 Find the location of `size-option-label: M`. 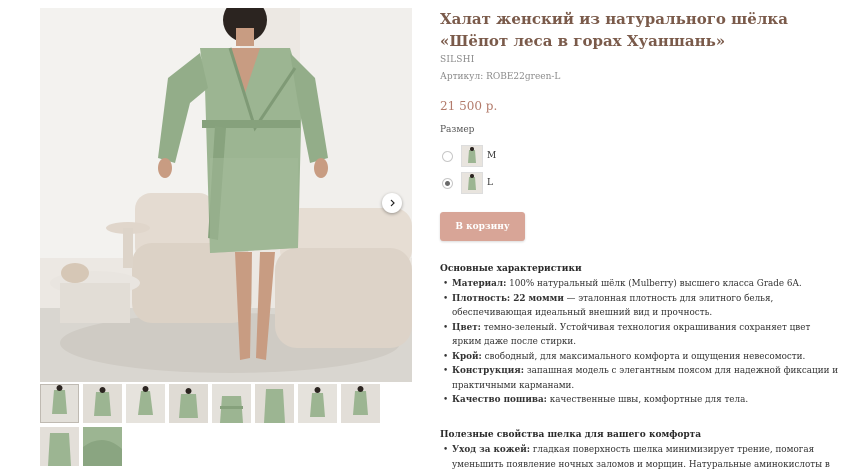

size-option-label: M is located at coordinates (492, 156).